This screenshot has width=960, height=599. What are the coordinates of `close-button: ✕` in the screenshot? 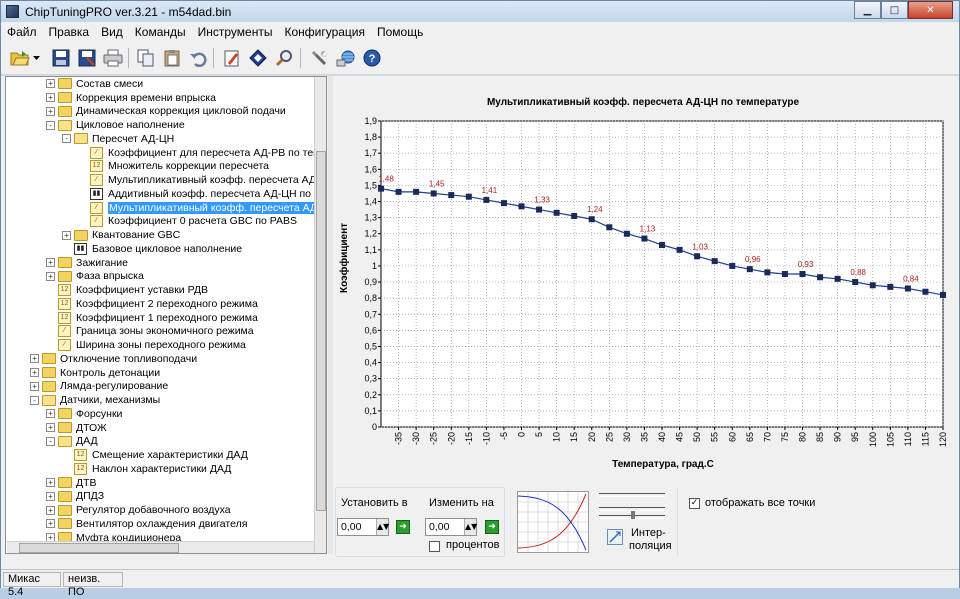 It's located at (930, 10).